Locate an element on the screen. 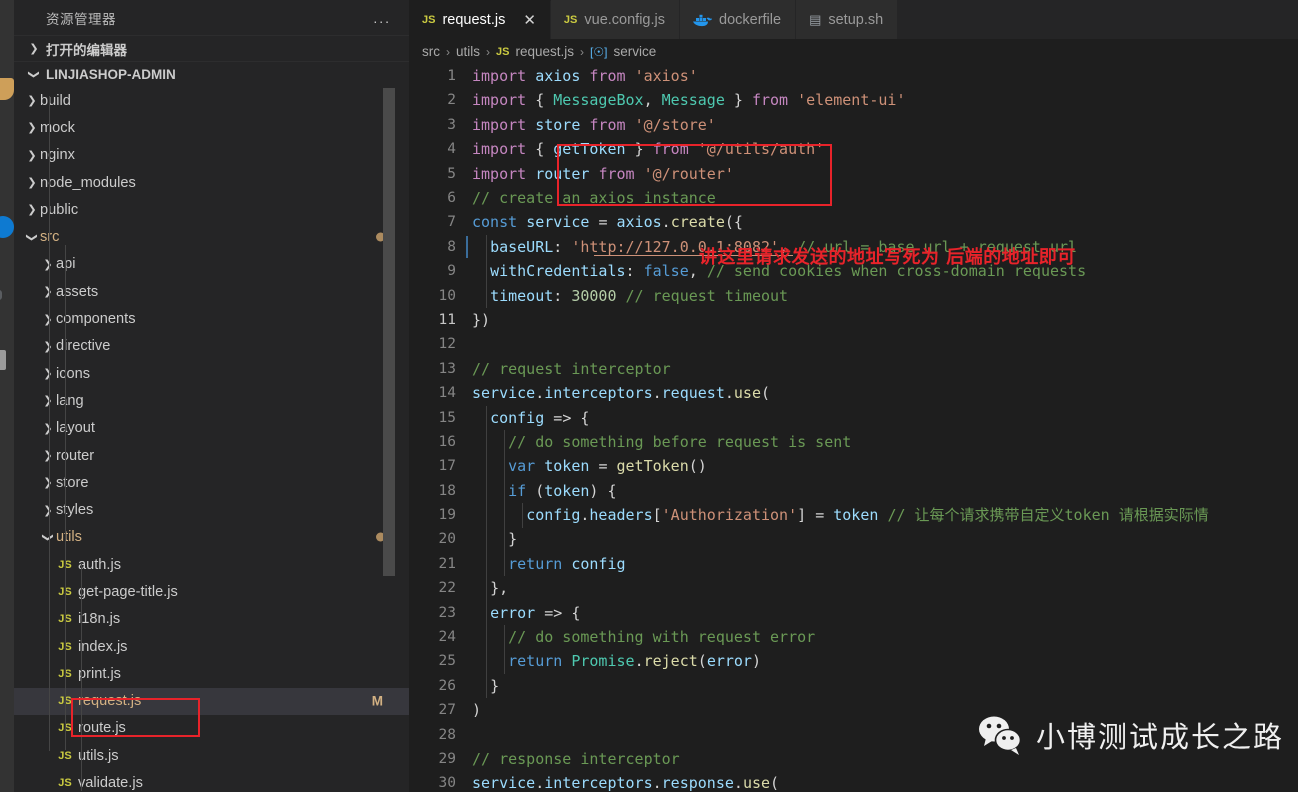  line-number: 14 is located at coordinates (447, 393).